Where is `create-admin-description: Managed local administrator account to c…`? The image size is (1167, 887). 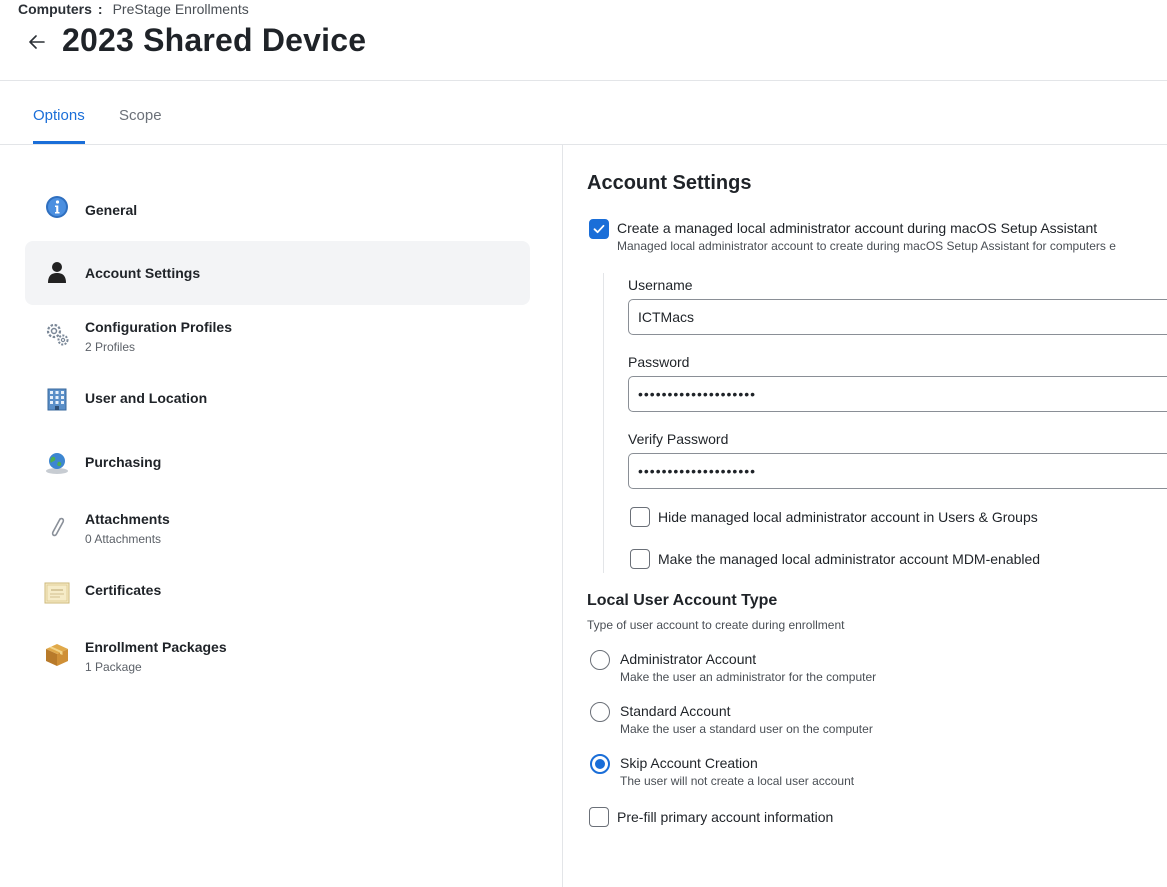
create-admin-description: Managed local administrator account to c… is located at coordinates (866, 246).